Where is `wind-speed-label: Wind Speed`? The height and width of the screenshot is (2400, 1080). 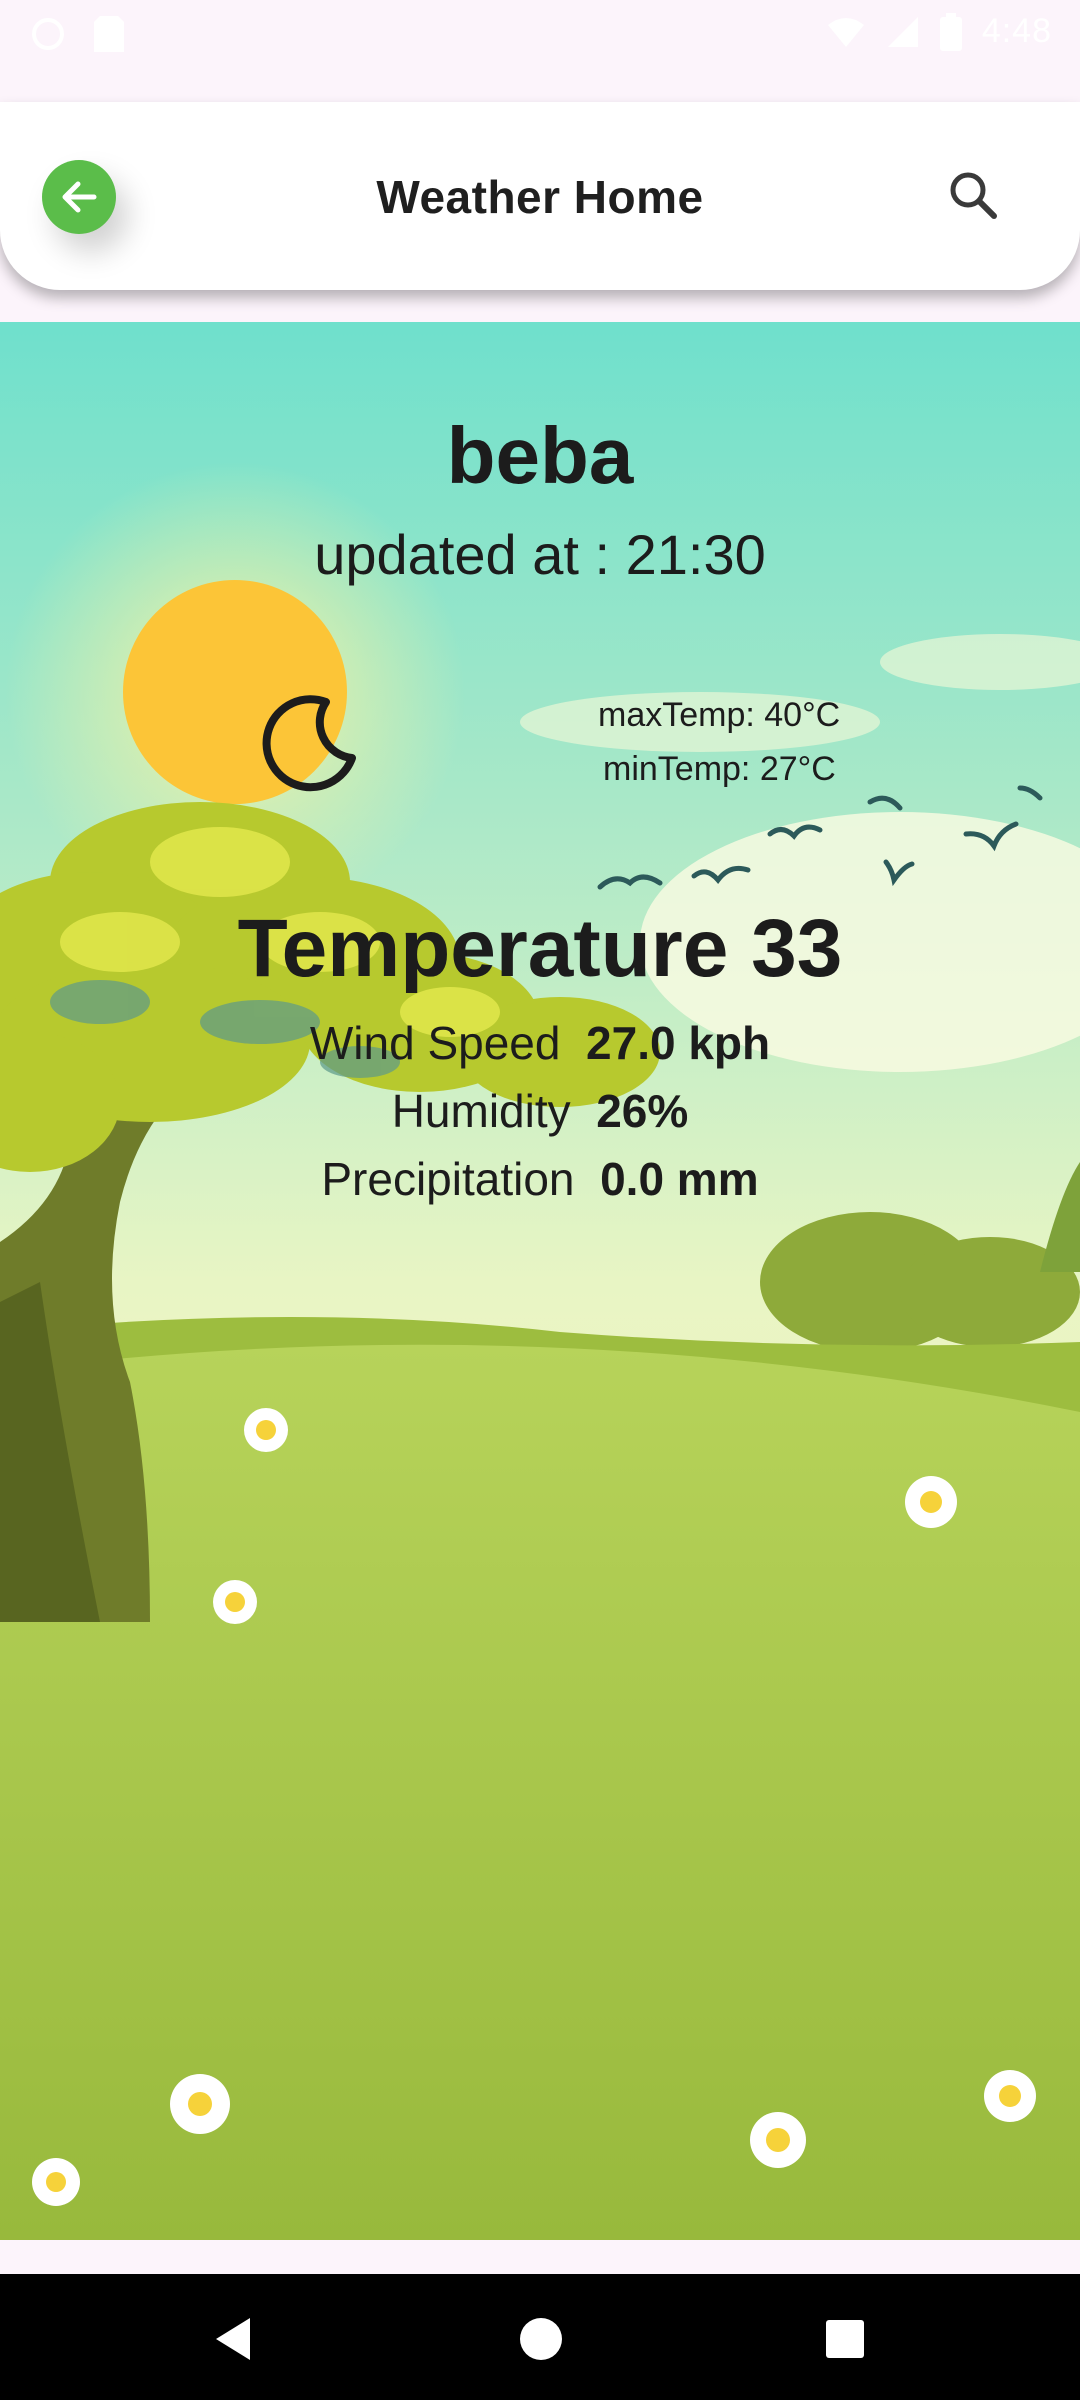 wind-speed-label: Wind Speed is located at coordinates (435, 1043).